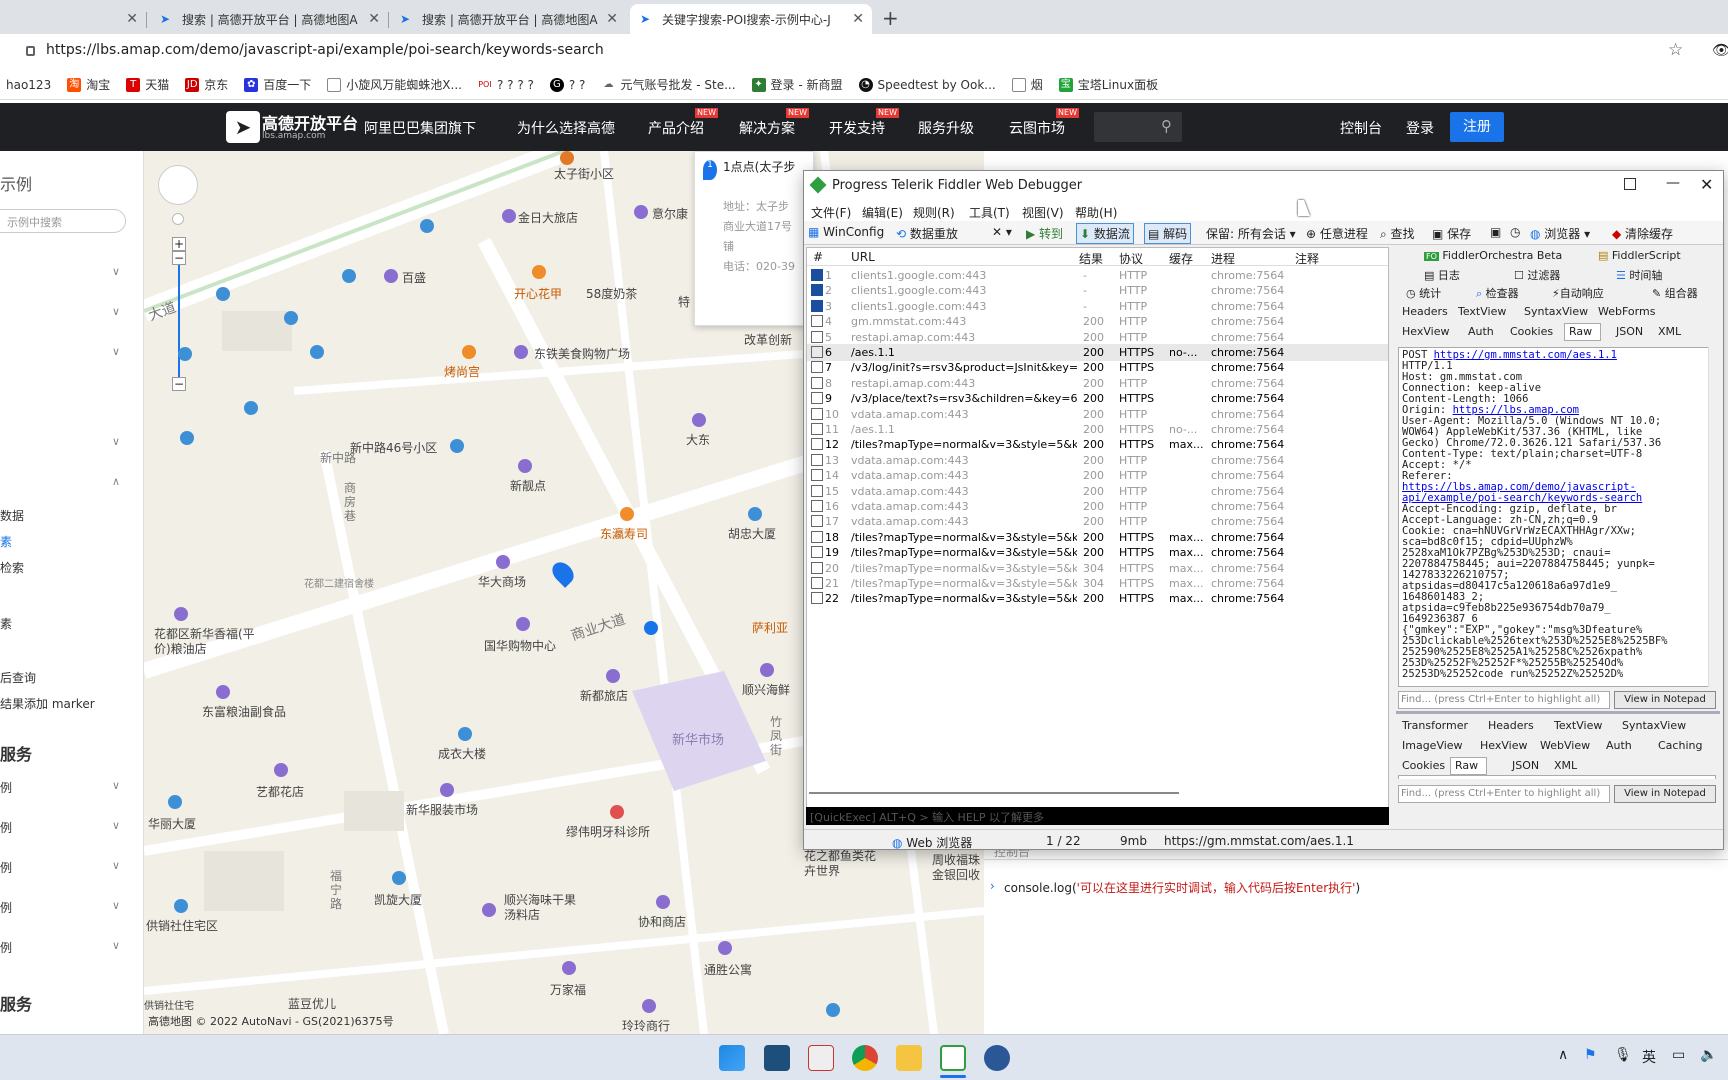  I want to click on console-link: 控制台, so click(1361, 128).